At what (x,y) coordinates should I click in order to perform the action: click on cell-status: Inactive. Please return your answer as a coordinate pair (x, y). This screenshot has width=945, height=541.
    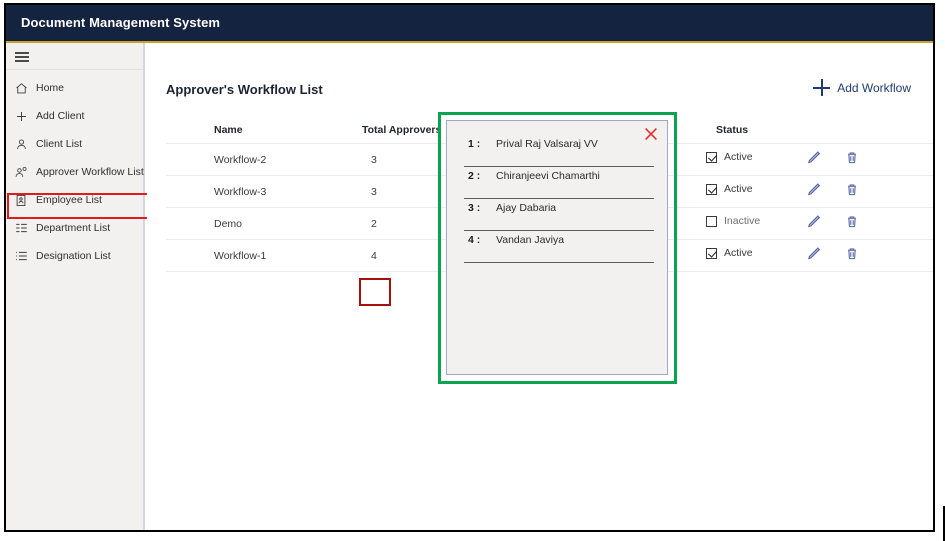
    Looking at the image, I should click on (733, 221).